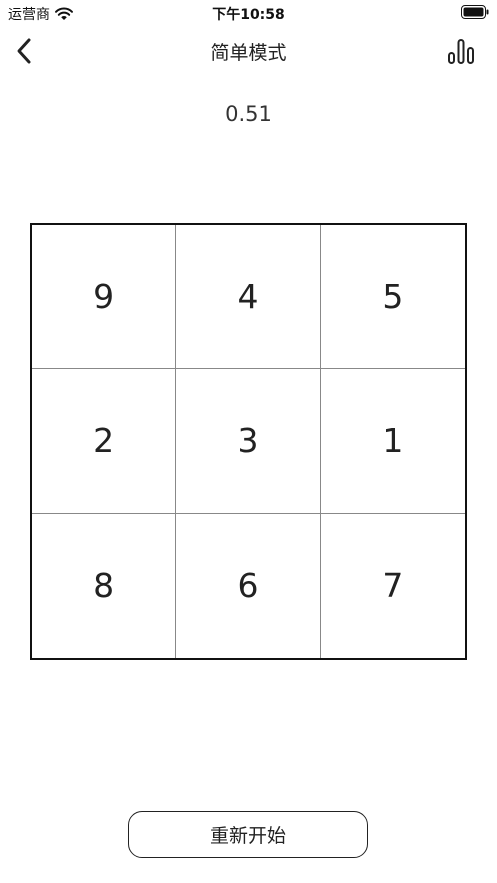 Image resolution: width=497 pixels, height=883 pixels. I want to click on bar-chart-icon, so click(461, 51).